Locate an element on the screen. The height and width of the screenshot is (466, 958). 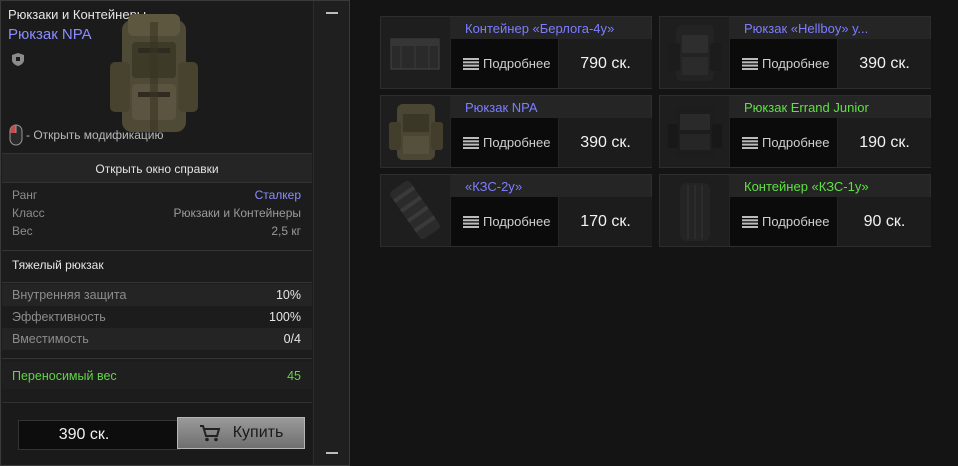
panel-scrollbar is located at coordinates (331, 233).